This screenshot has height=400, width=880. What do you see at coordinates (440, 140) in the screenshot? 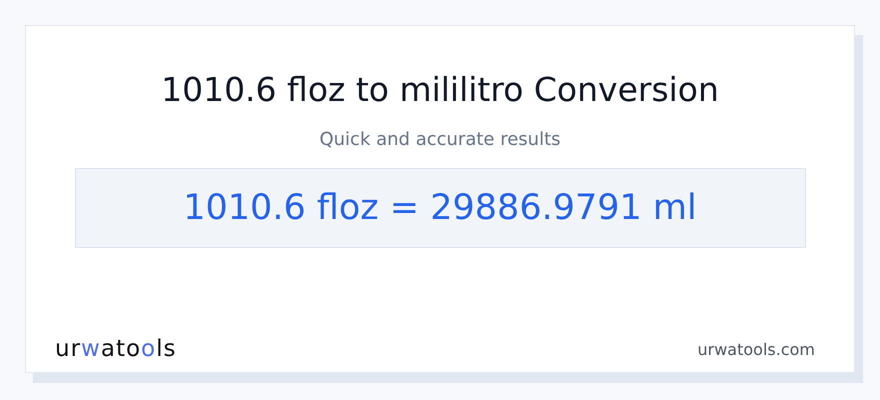
I see `subtitle: Quick and accurate results` at bounding box center [440, 140].